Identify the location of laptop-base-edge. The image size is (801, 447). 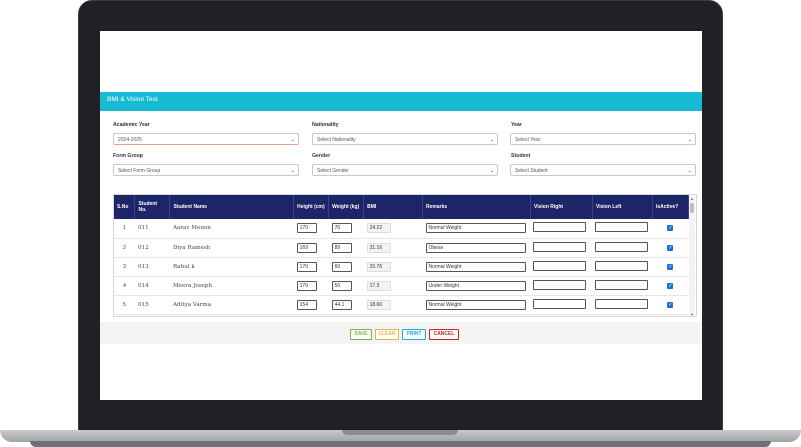
(400, 444).